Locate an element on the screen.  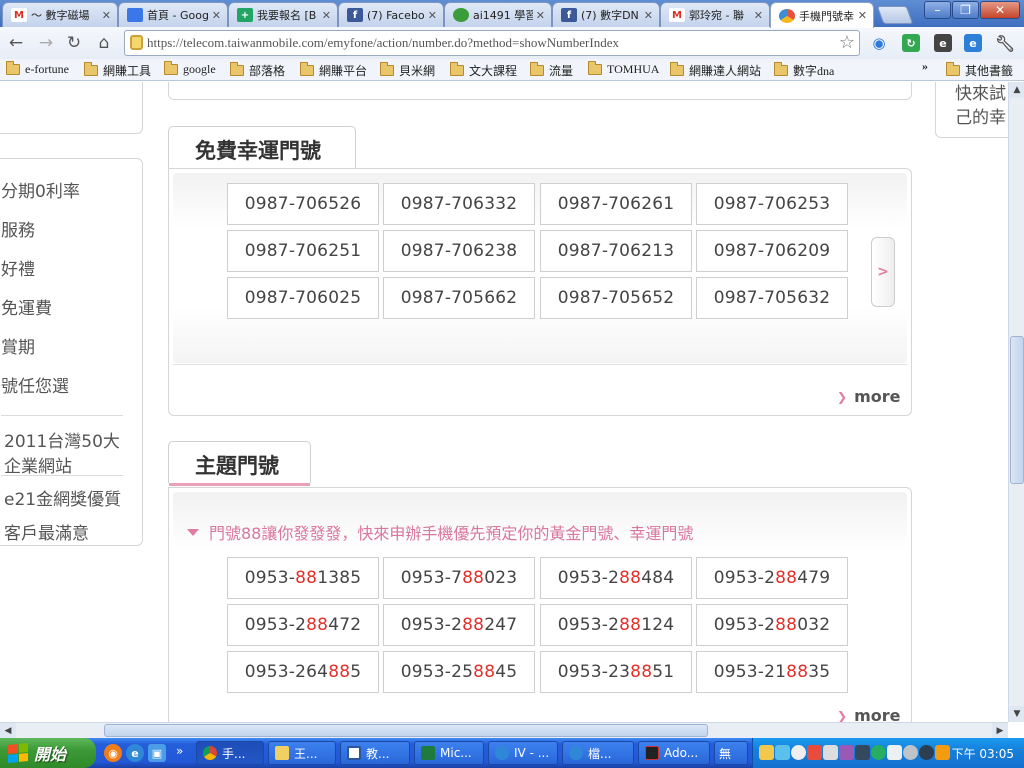
tab-5: ai1491 學習 ✕ is located at coordinates (498, 14).